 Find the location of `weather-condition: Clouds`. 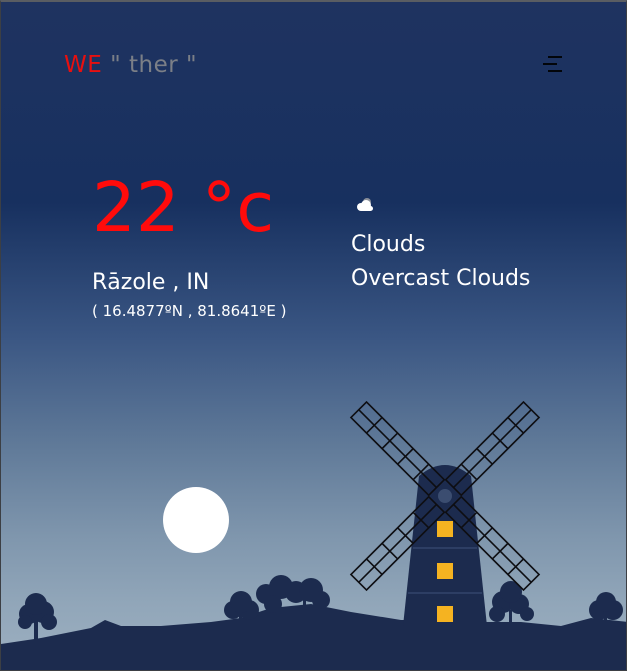

weather-condition: Clouds is located at coordinates (388, 244).